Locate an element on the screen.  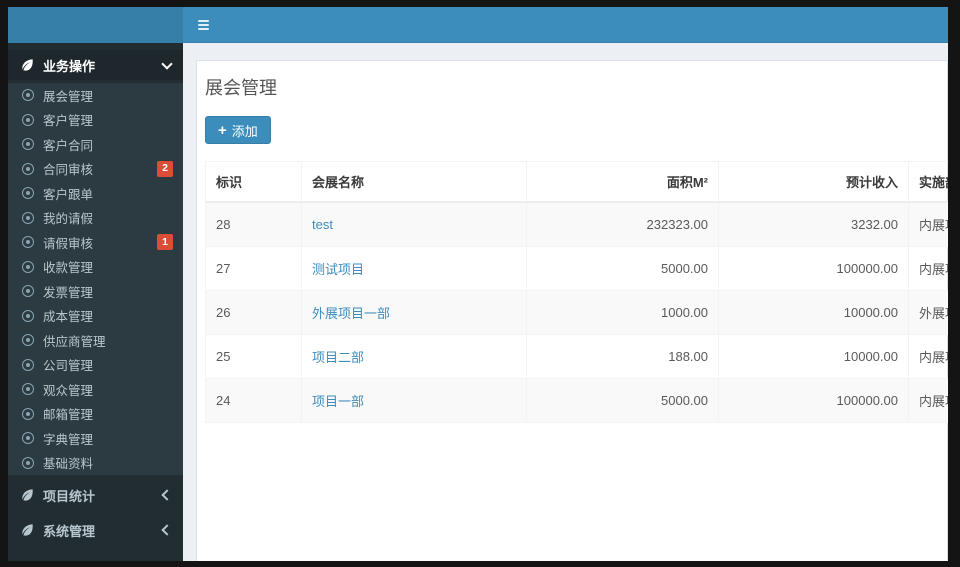
sidebar-item-label: 我的请假 is located at coordinates (68, 219).